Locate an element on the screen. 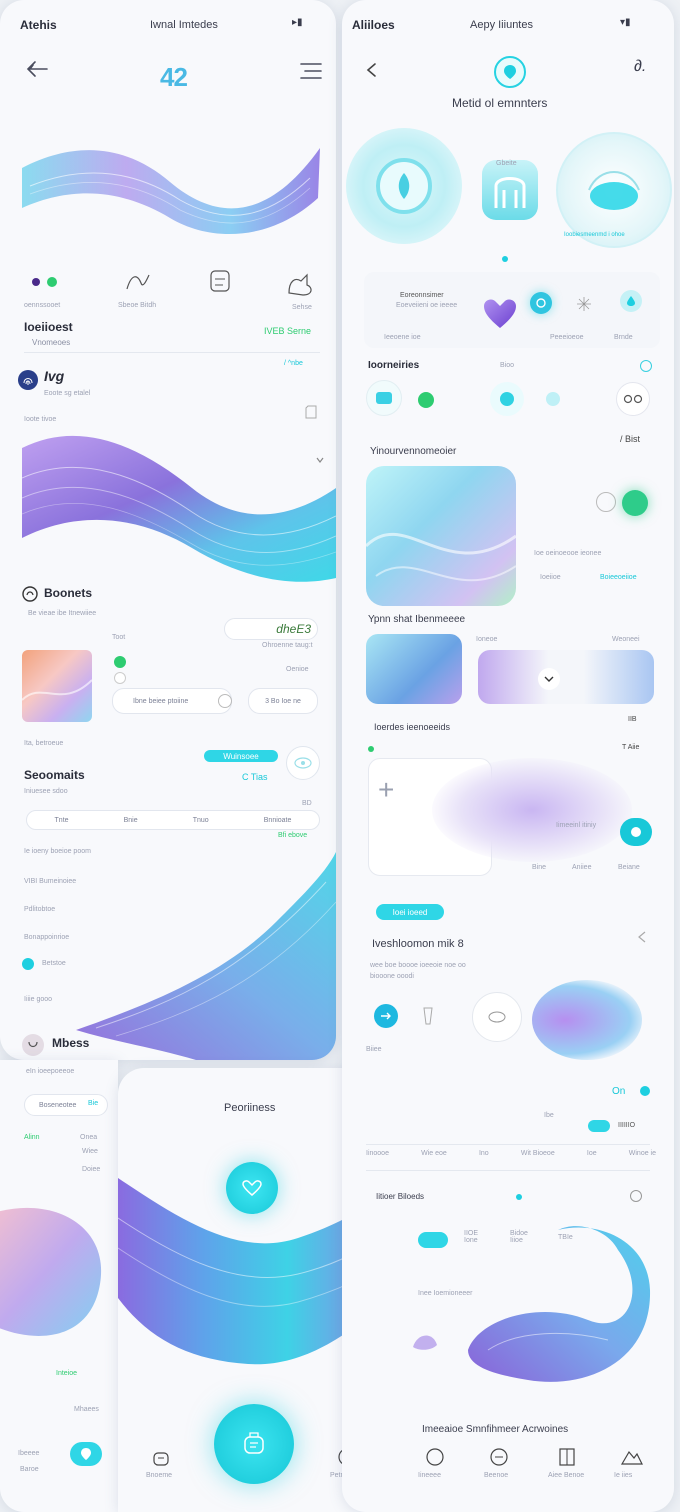 The image size is (680, 1512). arch-badge-icon is located at coordinates (510, 190).